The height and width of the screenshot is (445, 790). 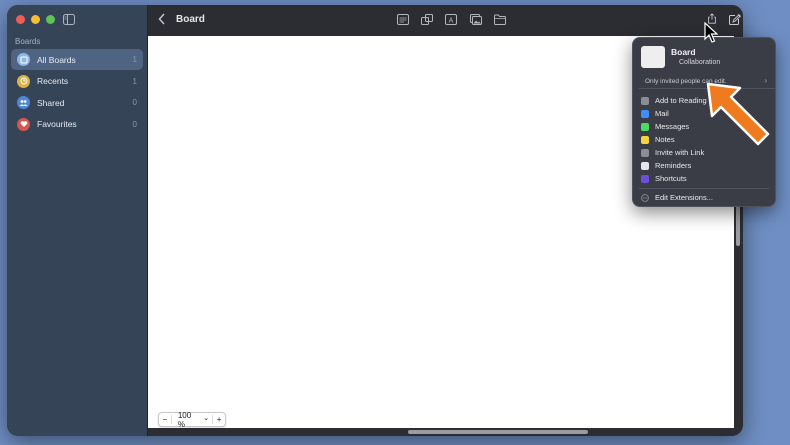 I want to click on collaboration-label: Collaboration, so click(x=699, y=62).